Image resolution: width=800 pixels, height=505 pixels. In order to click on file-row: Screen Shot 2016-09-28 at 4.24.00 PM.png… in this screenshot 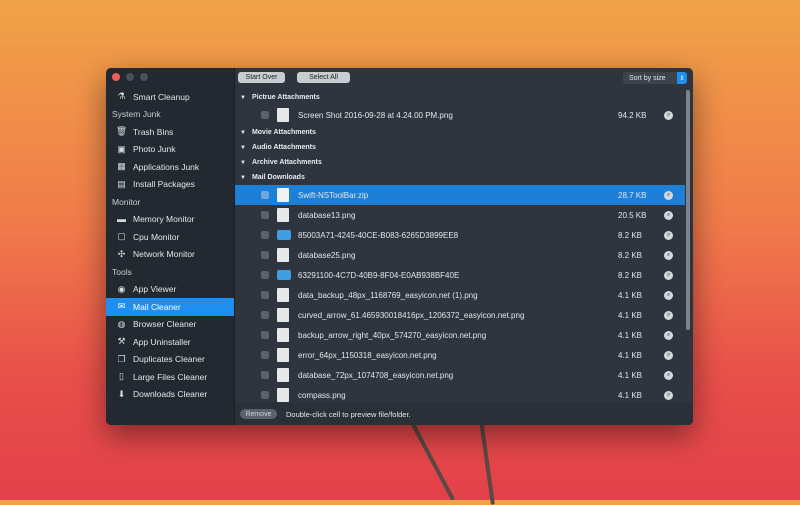, I will do `click(460, 115)`.